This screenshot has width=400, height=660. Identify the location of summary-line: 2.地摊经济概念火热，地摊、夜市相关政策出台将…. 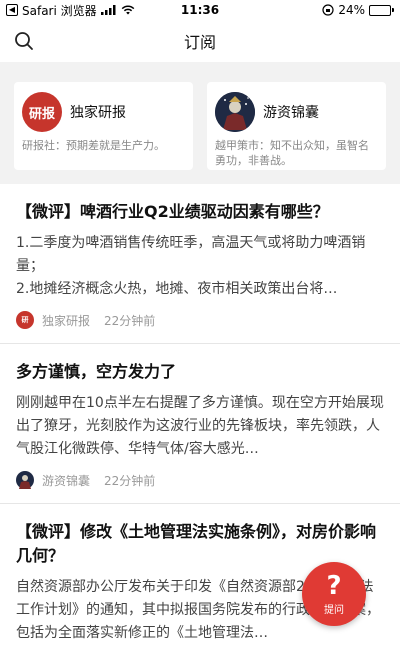
(177, 289).